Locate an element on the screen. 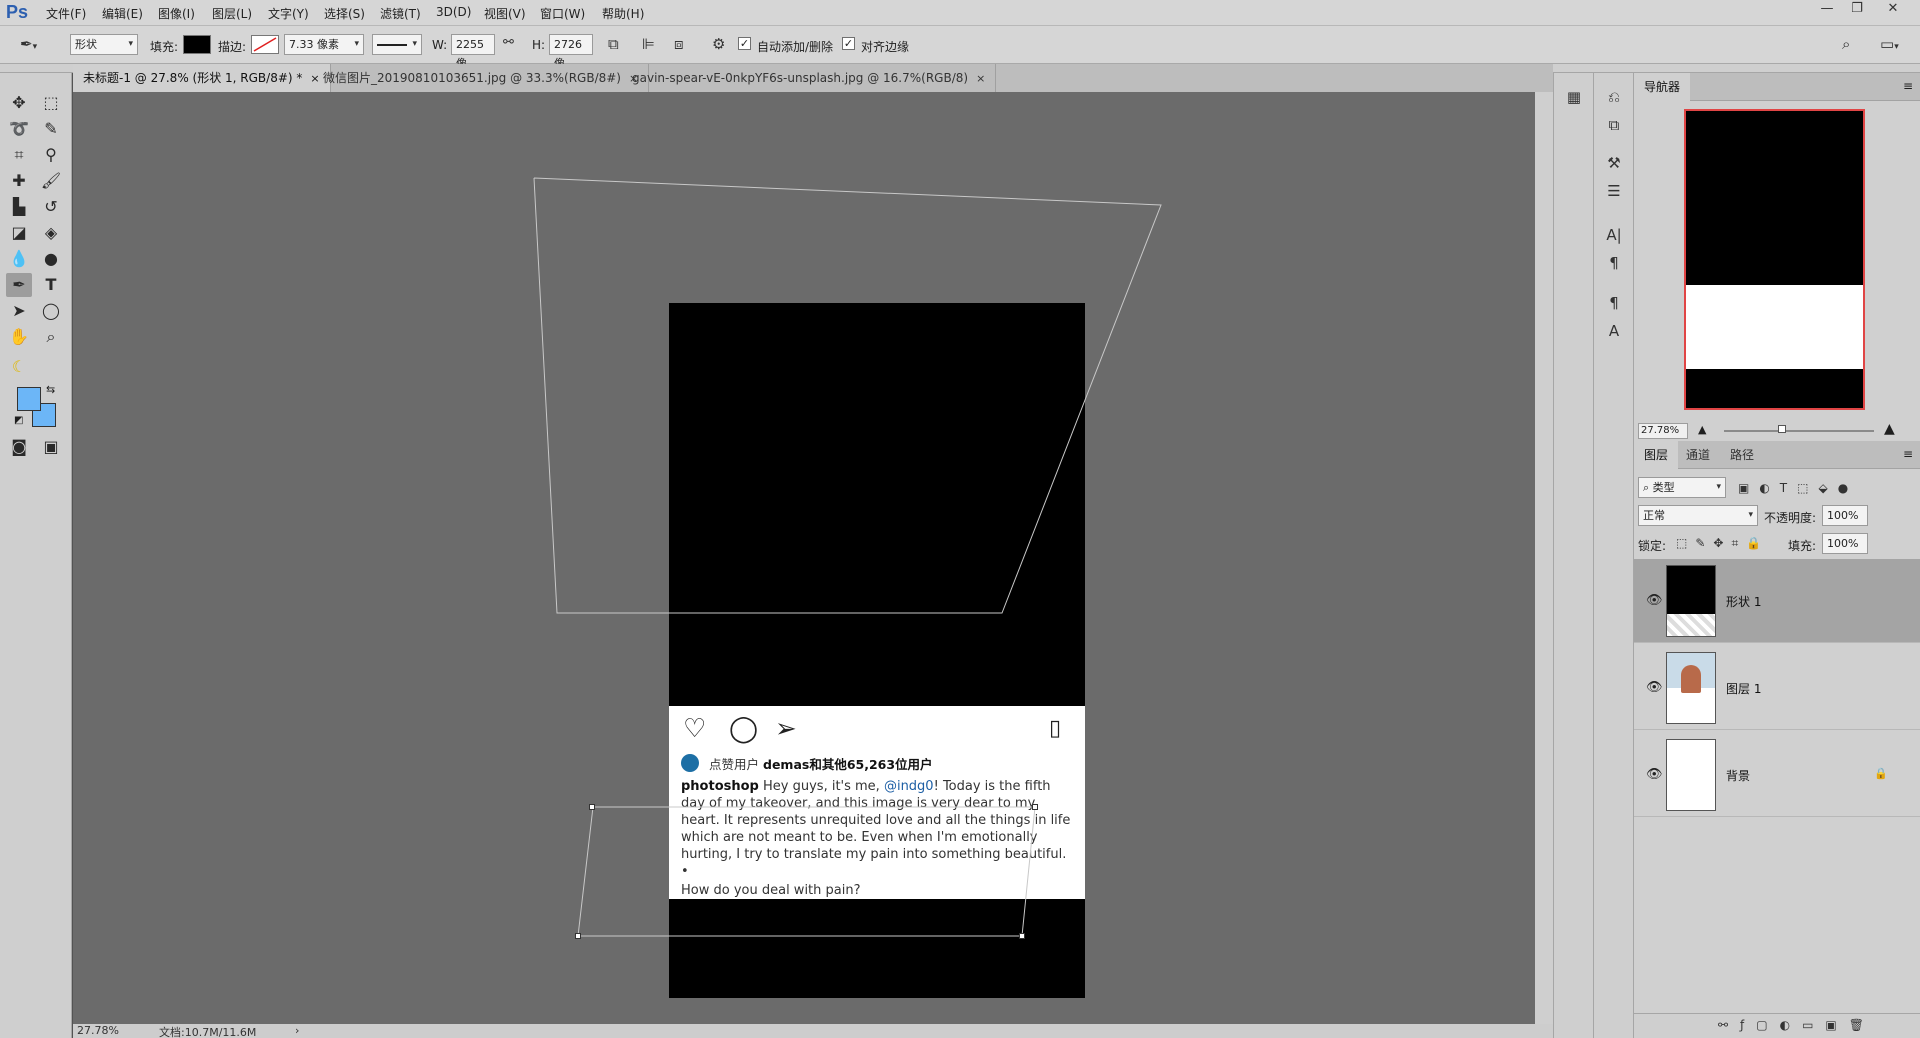 The height and width of the screenshot is (1038, 1920). opacity-input: 100% is located at coordinates (1845, 515).